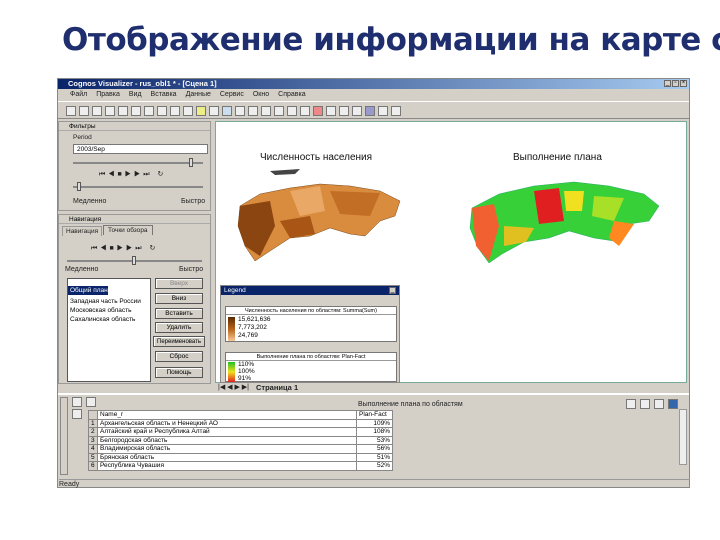 The image size is (720, 540). What do you see at coordinates (138, 163) in the screenshot?
I see `filter-slider` at bounding box center [138, 163].